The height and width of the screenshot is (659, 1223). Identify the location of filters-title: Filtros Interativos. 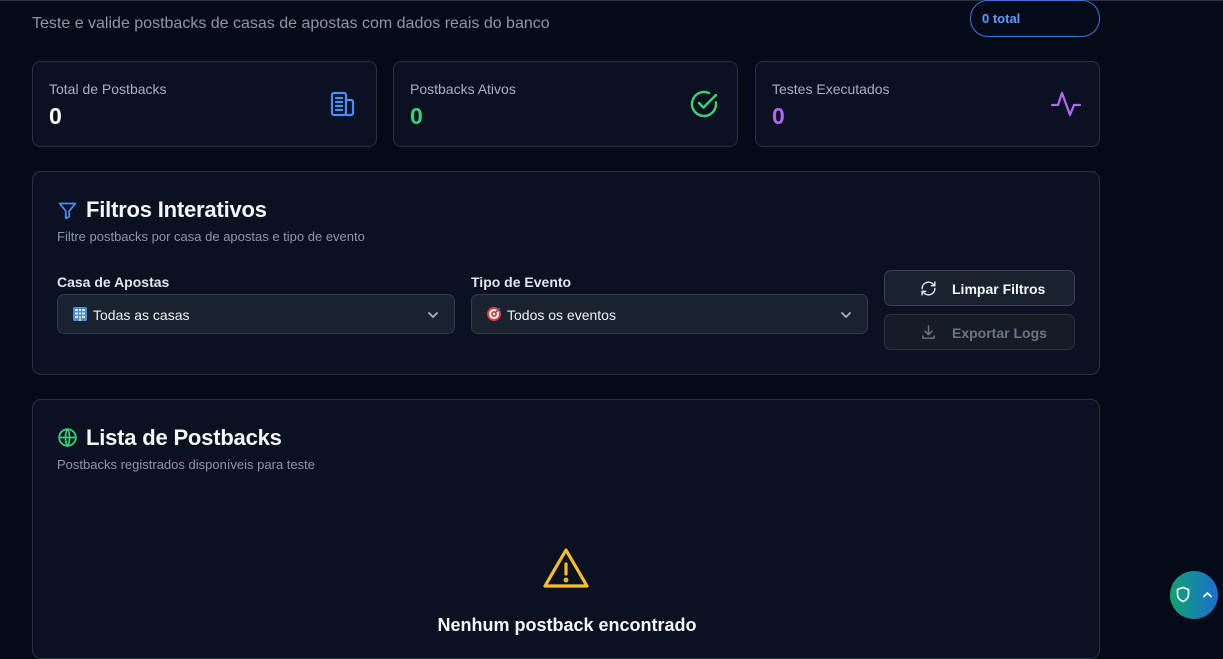
(176, 209).